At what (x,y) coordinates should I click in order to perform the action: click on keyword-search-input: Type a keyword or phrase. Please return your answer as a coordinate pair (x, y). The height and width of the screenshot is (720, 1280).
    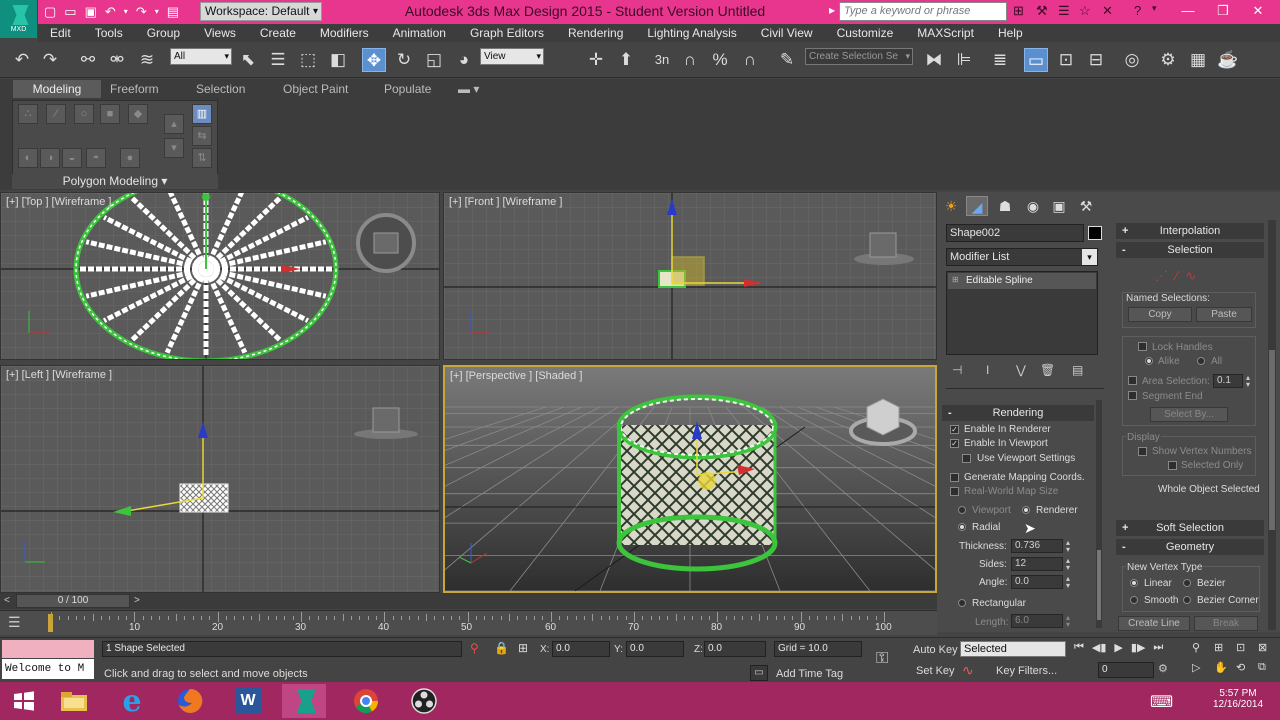
    Looking at the image, I should click on (923, 11).